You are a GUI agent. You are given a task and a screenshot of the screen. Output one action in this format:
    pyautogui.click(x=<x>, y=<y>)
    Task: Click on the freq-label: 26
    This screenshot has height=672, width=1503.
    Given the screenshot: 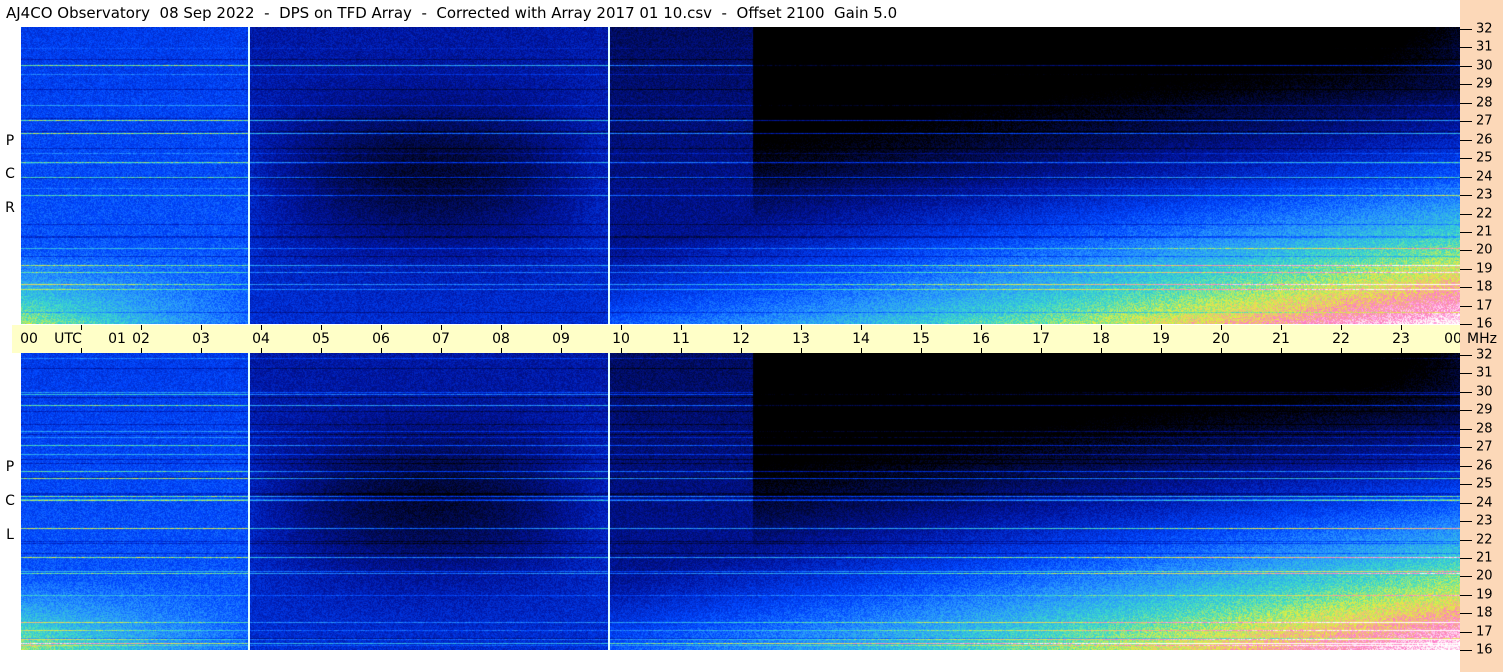 What is the action you would take?
    pyautogui.click(x=1484, y=140)
    